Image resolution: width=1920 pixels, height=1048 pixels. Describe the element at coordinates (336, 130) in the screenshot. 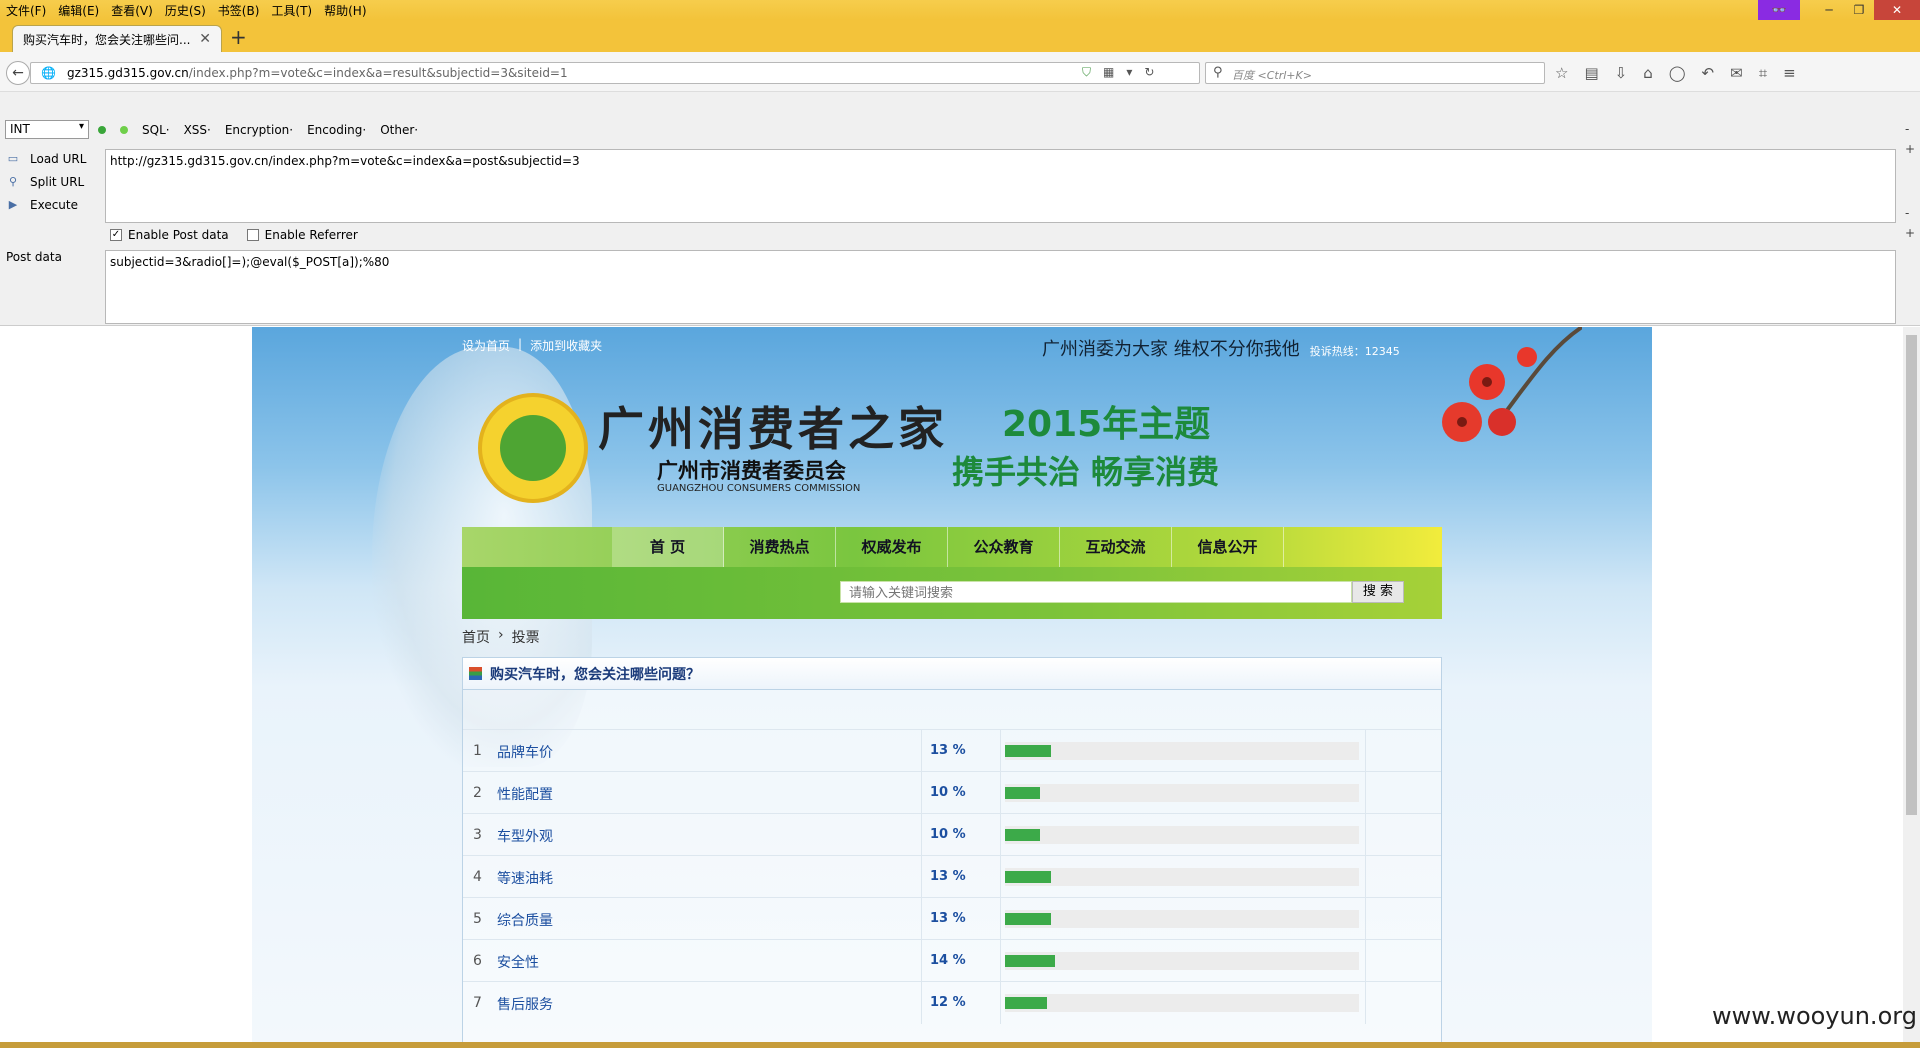

I see `menu-encoding: Encoding·` at that location.